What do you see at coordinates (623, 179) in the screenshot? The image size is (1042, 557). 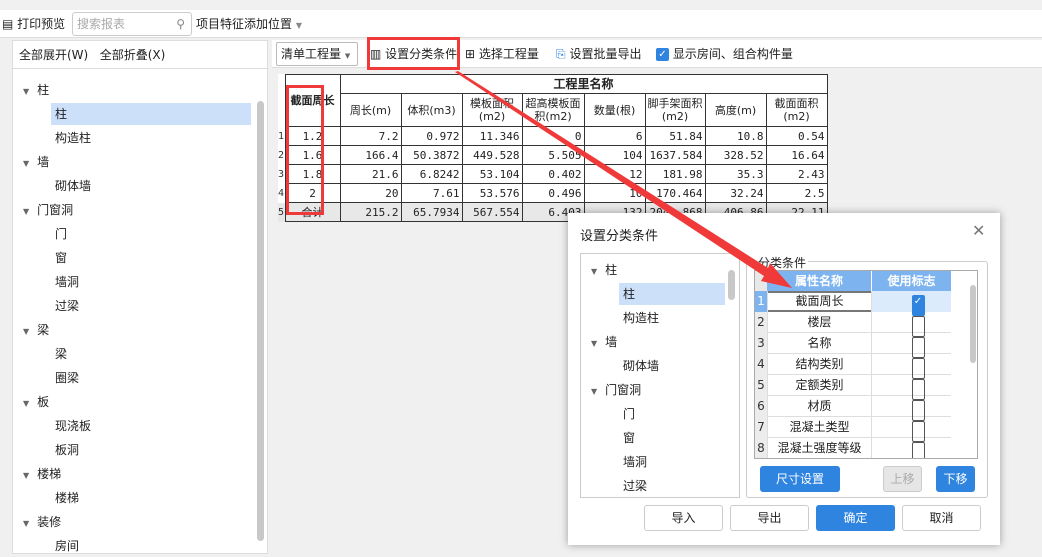 I see `annotation-arrow` at bounding box center [623, 179].